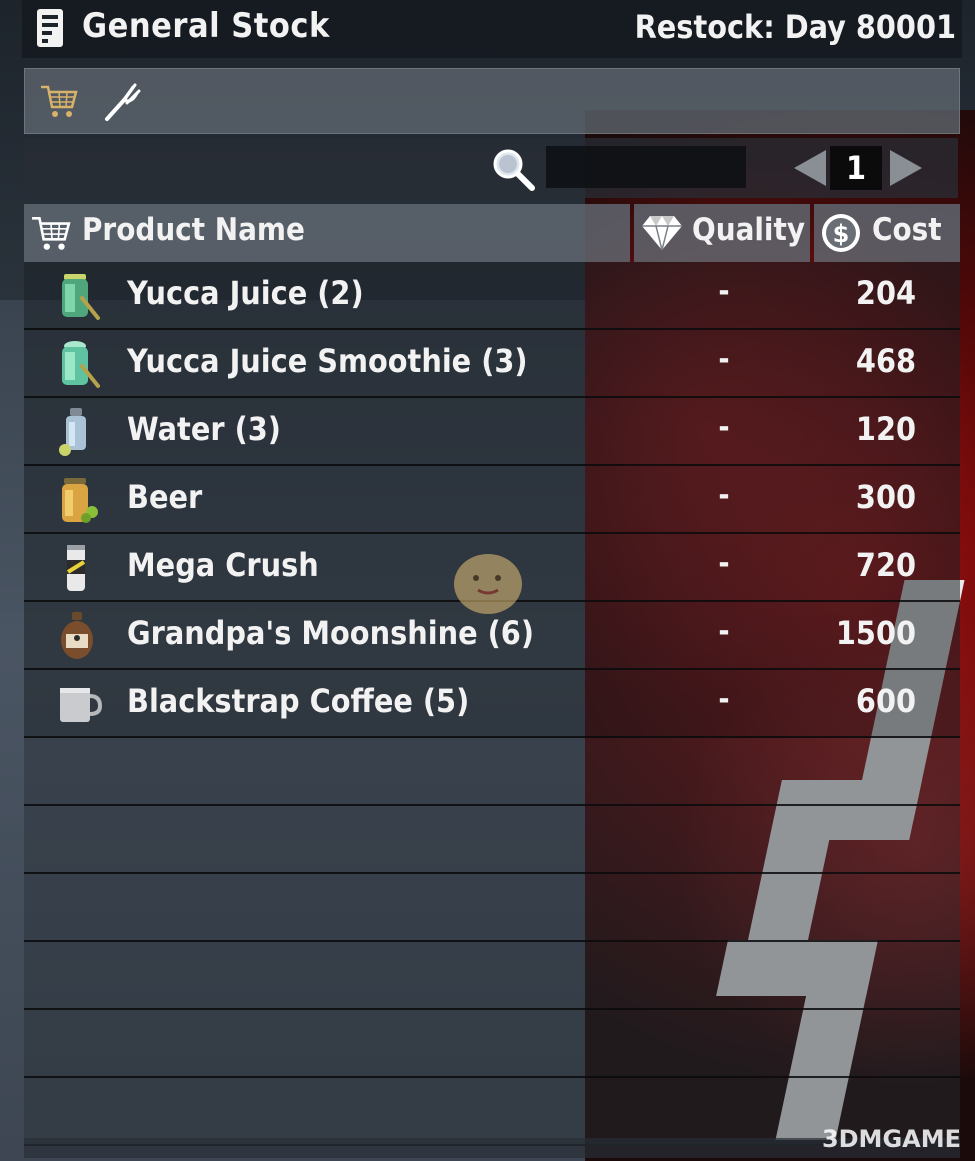 Image resolution: width=975 pixels, height=1161 pixels. Describe the element at coordinates (204, 429) in the screenshot. I see `product-name: Water (3)` at that location.